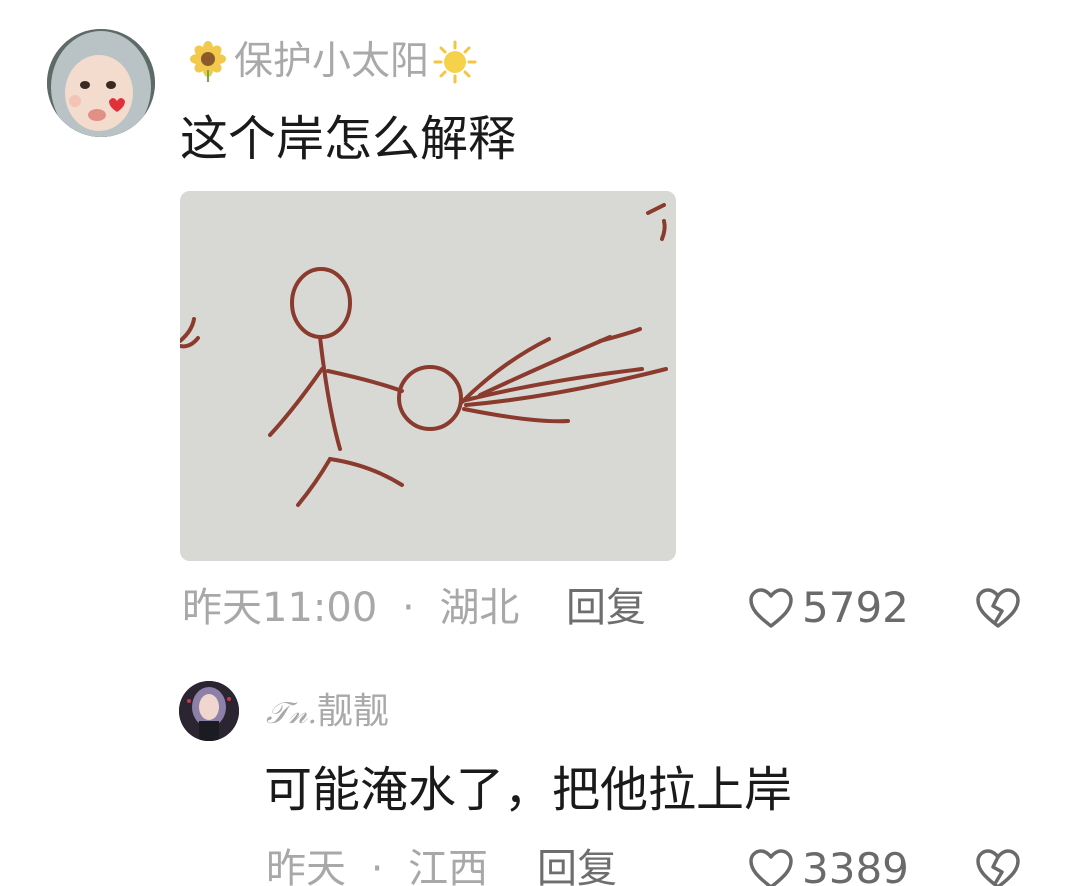 The image size is (1078, 886). I want to click on like-button: 5792, so click(828, 608).